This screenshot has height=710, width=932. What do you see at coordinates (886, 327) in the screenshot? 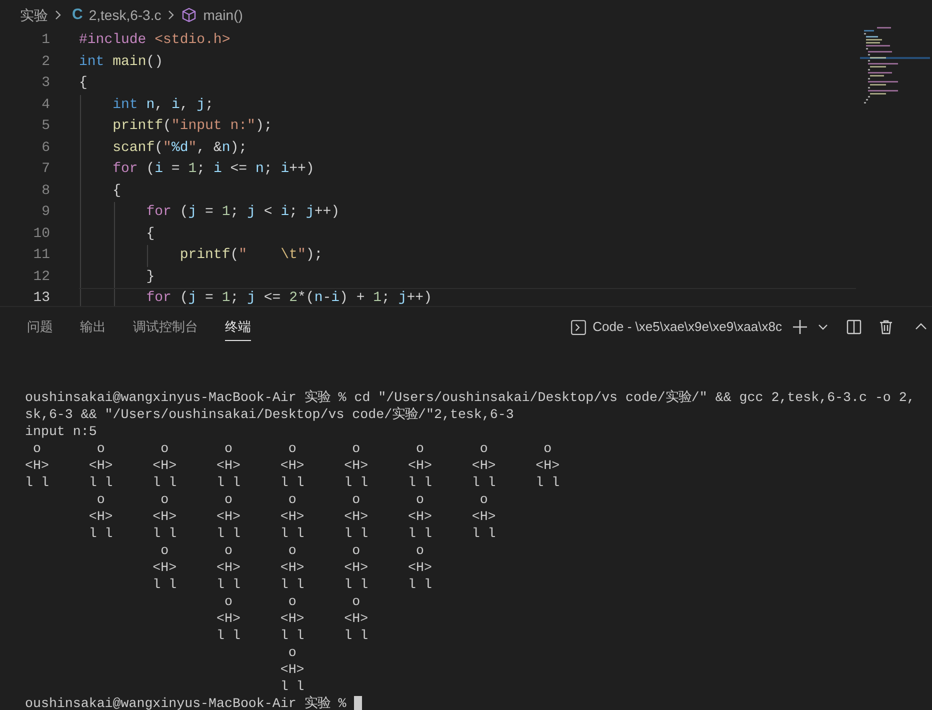
I see `trash-icon` at bounding box center [886, 327].